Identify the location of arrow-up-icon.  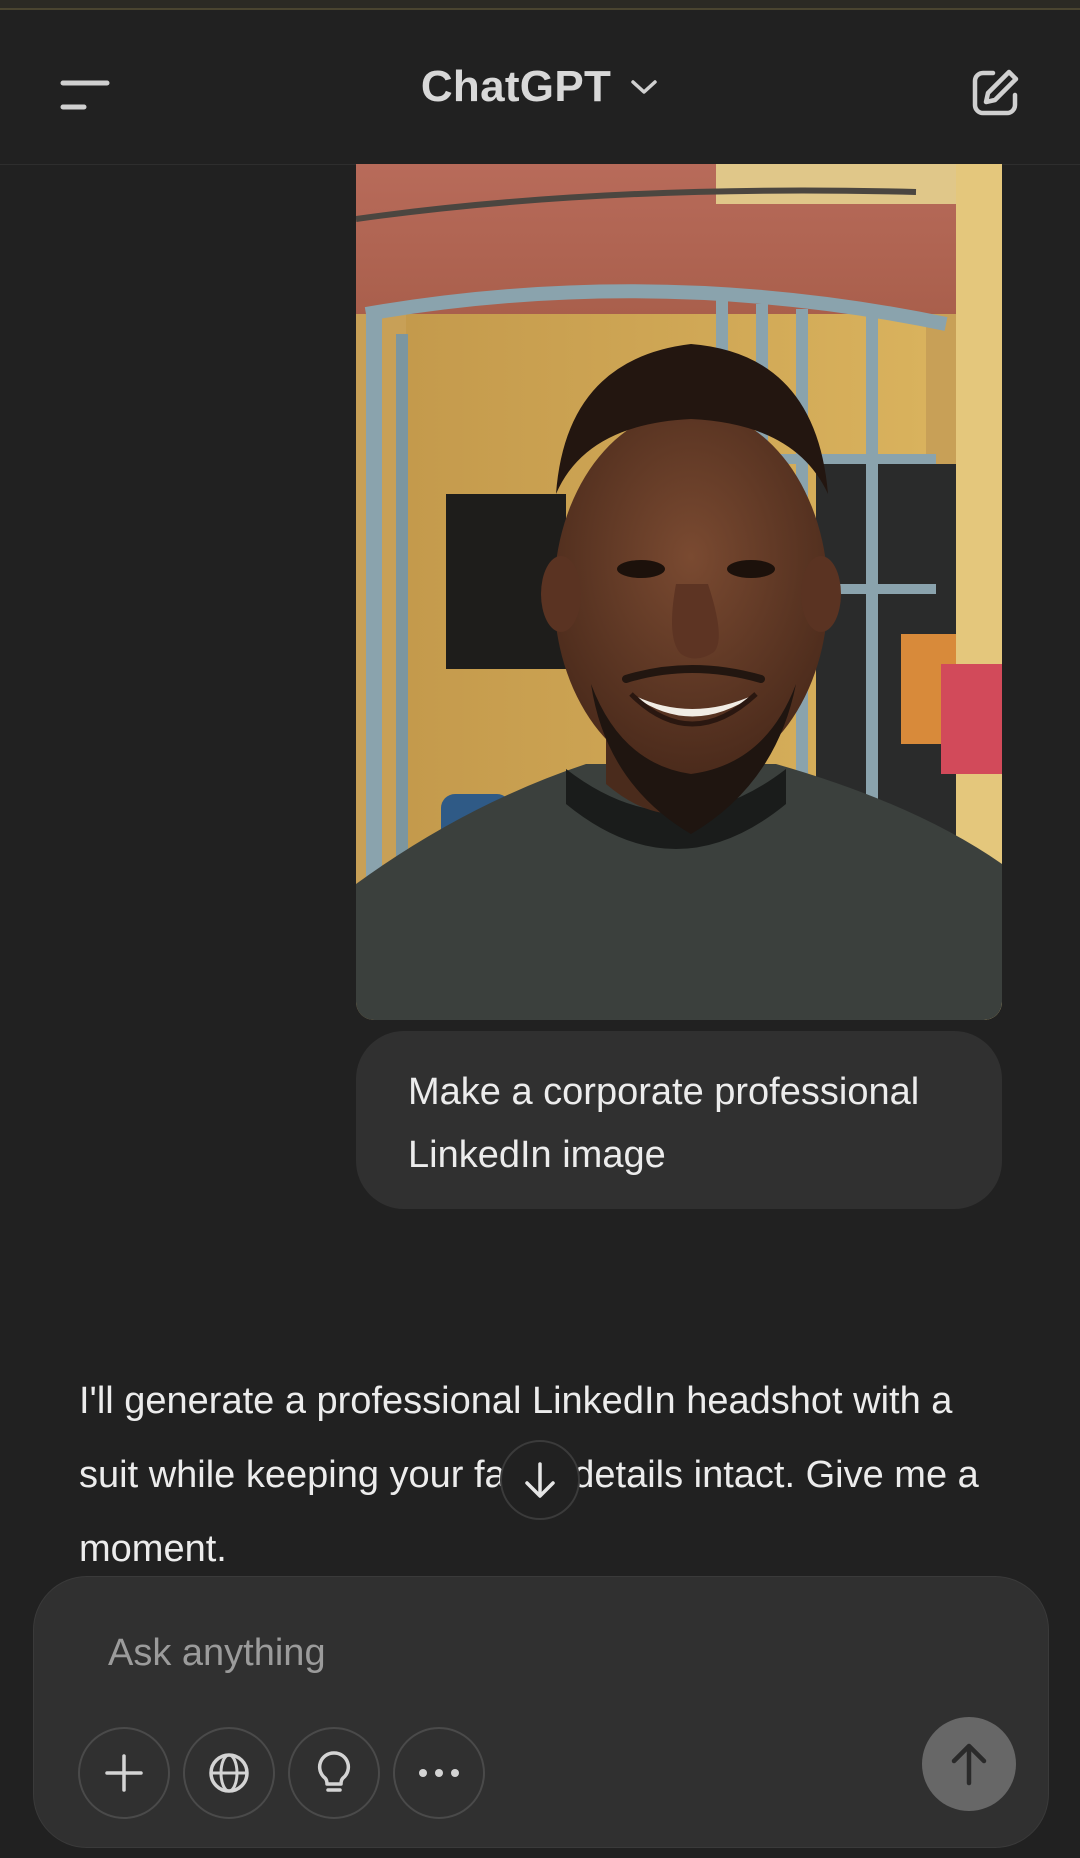
(969, 1764).